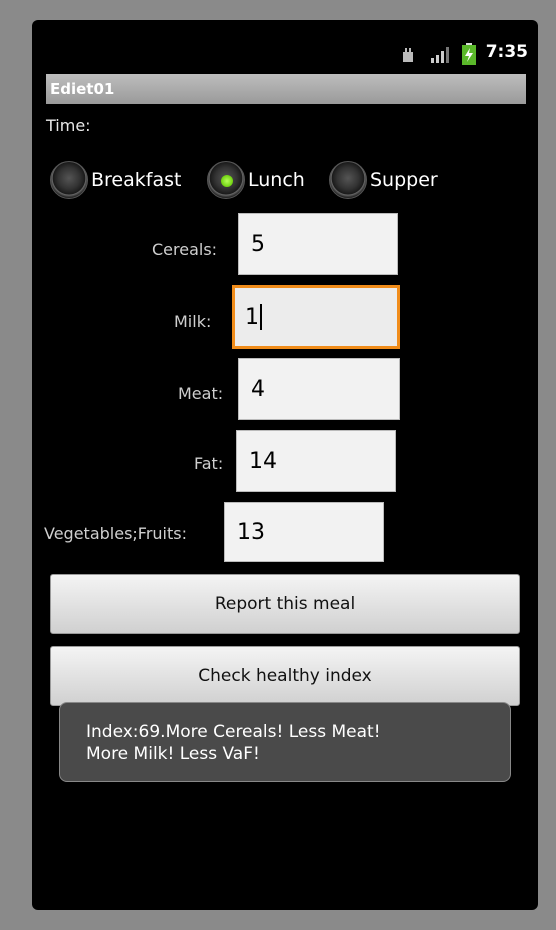 This screenshot has width=556, height=930. What do you see at coordinates (286, 89) in the screenshot?
I see `app-title-bar: Ediet01` at bounding box center [286, 89].